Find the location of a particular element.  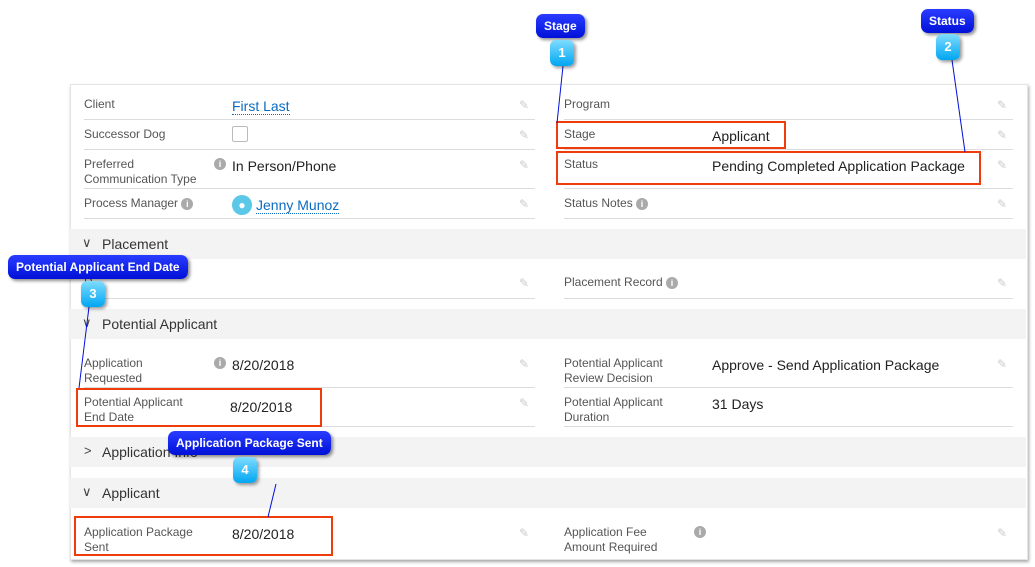

callout-number-2: 2 is located at coordinates (948, 47).